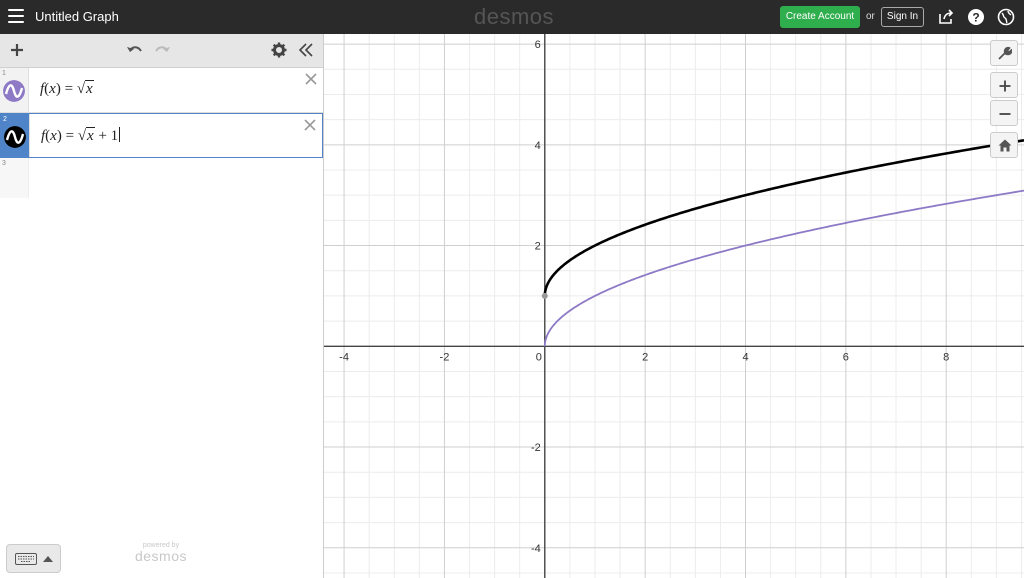 This screenshot has height=578, width=1024. Describe the element at coordinates (902, 17) in the screenshot. I see `sign-in-button: Sign In` at that location.